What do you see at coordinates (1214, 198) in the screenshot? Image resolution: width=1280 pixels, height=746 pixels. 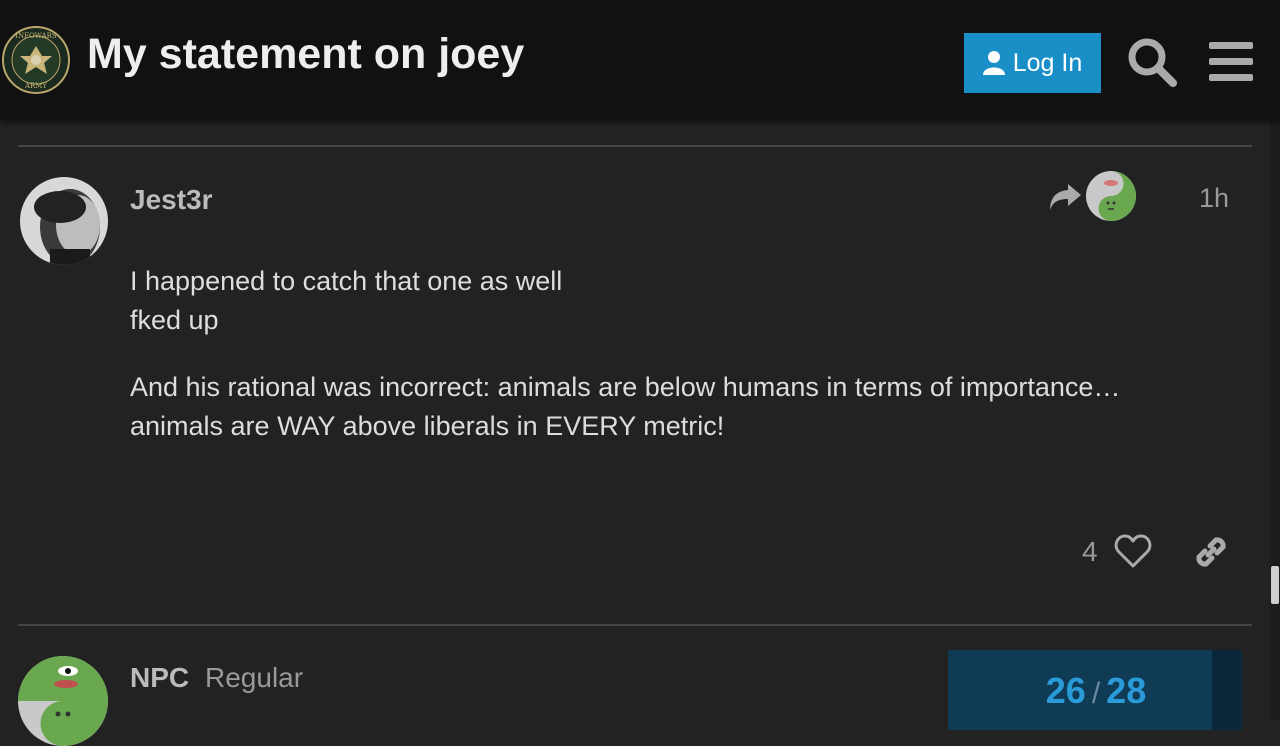 I see `post-date: 1h` at bounding box center [1214, 198].